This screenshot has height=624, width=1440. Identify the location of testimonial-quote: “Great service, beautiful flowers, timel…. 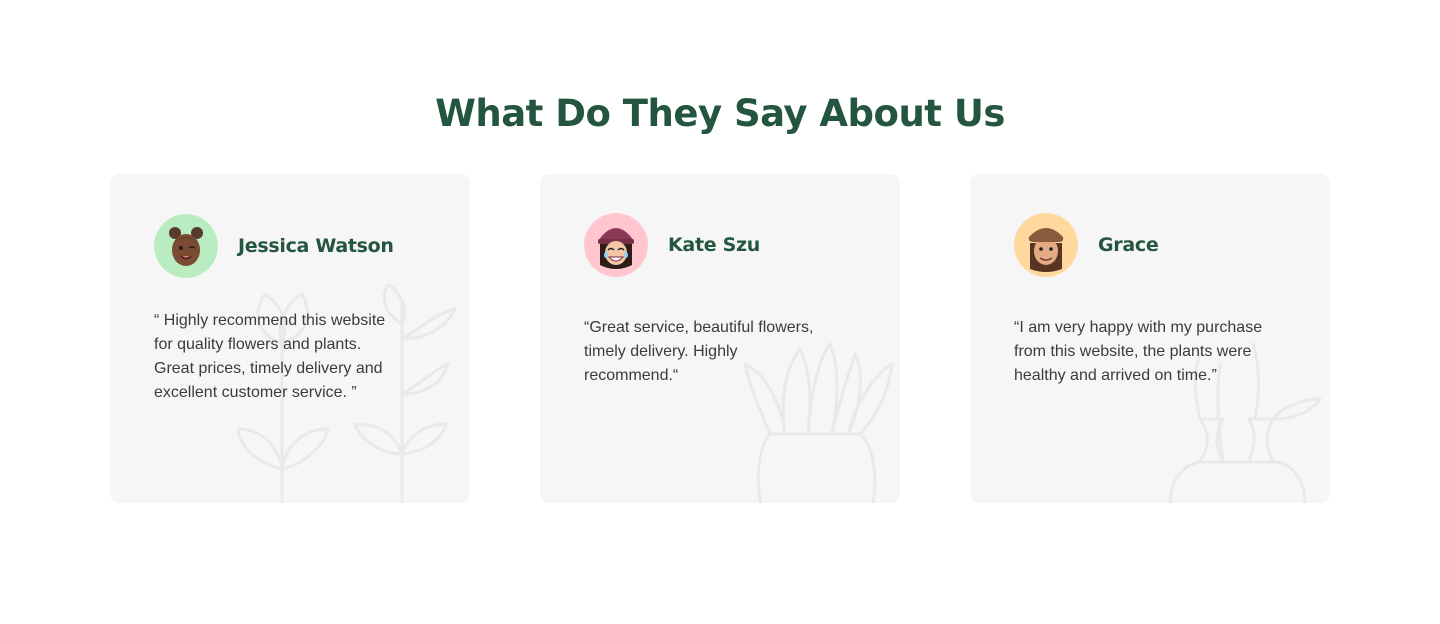
(699, 351).